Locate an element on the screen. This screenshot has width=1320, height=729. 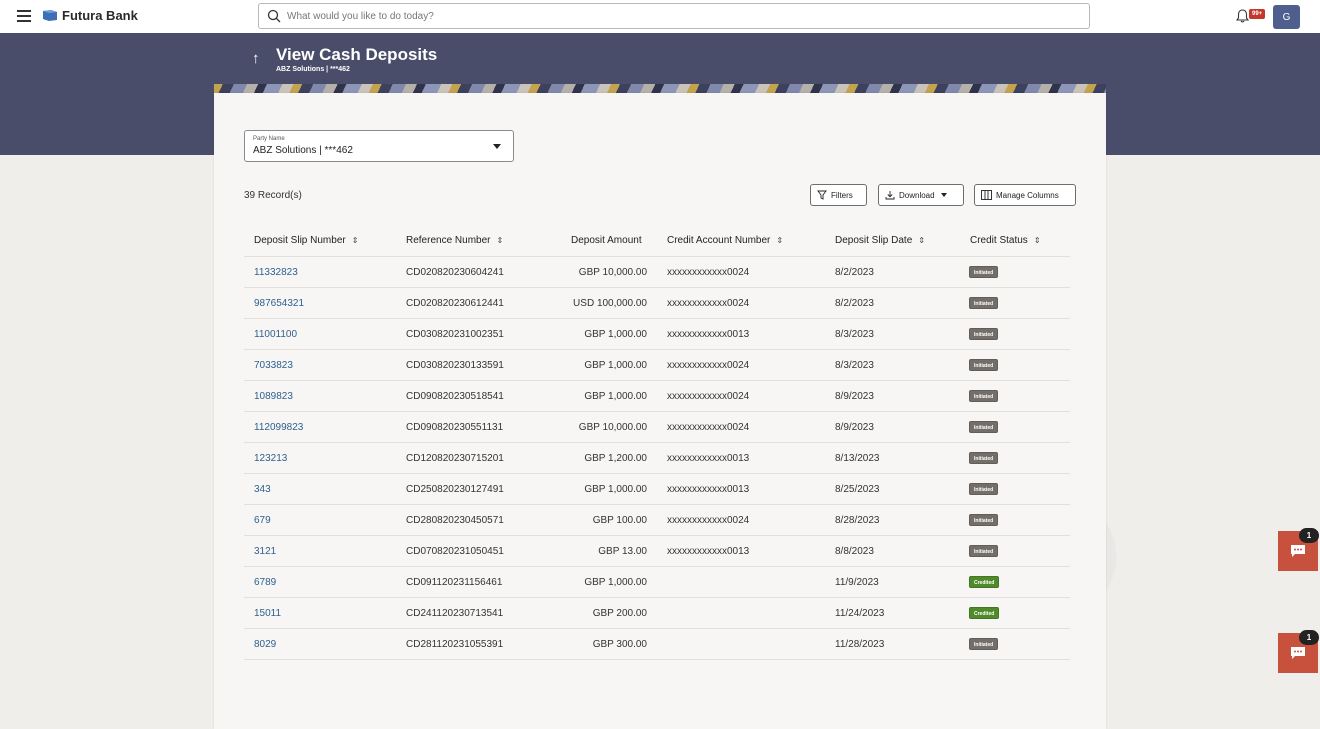
menu-icon is located at coordinates (24, 16).